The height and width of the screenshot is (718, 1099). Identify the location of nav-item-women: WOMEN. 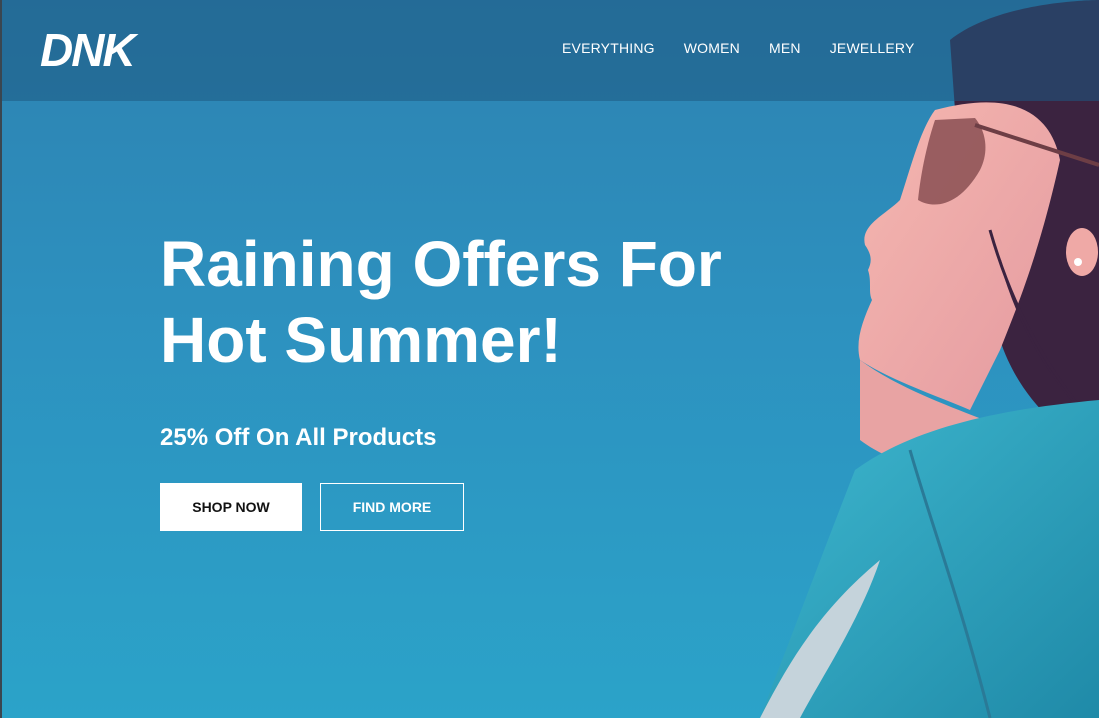
(712, 48).